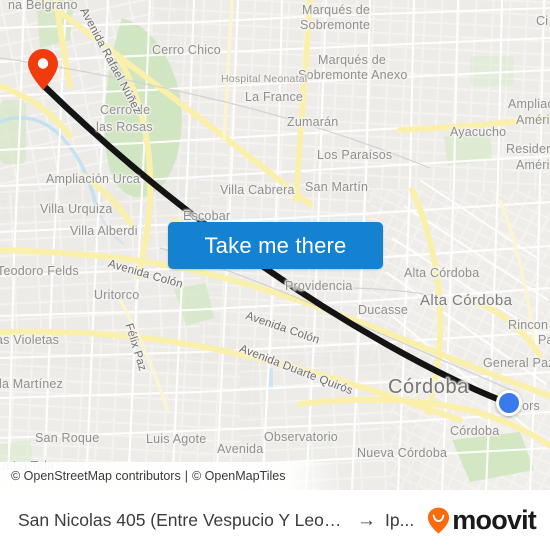 This screenshot has height=550, width=550. I want to click on origin-pin-icon, so click(43, 70).